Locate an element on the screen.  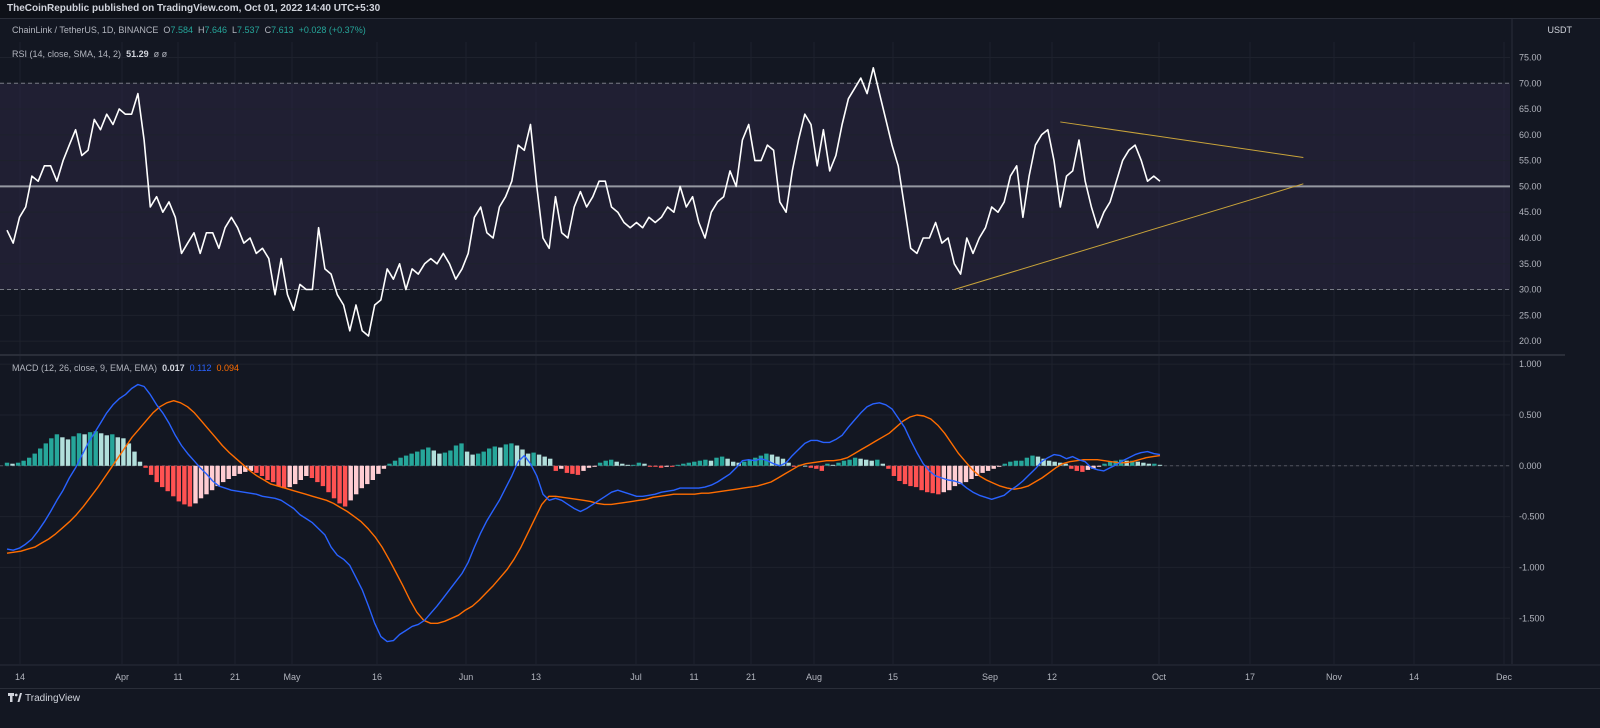
macd-legend-label: MACD (12, 26, close, 9, EMA, EMA) is located at coordinates (85, 368).